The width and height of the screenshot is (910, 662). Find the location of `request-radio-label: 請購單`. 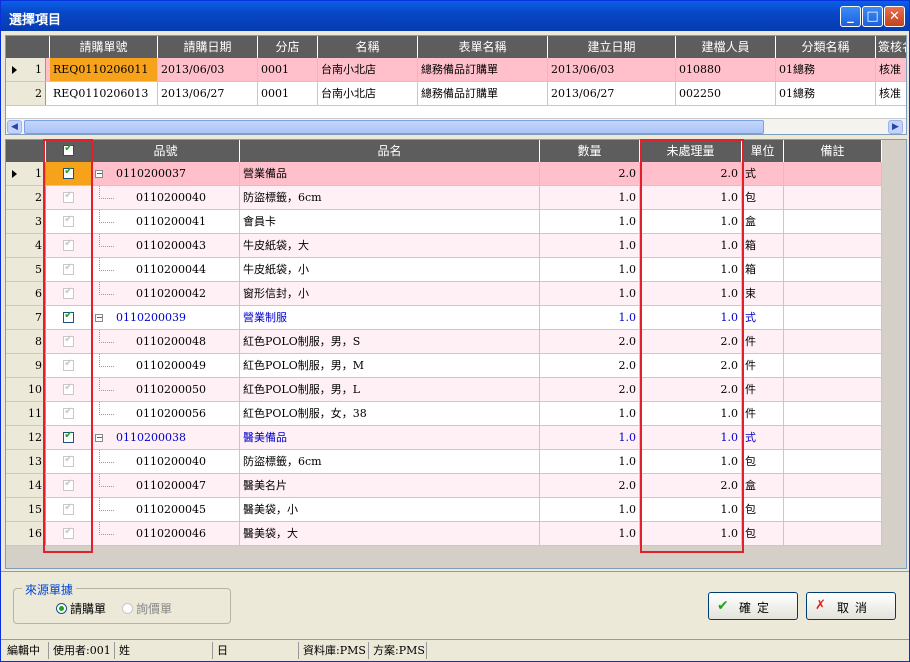

request-radio-label: 請購單 is located at coordinates (88, 608).